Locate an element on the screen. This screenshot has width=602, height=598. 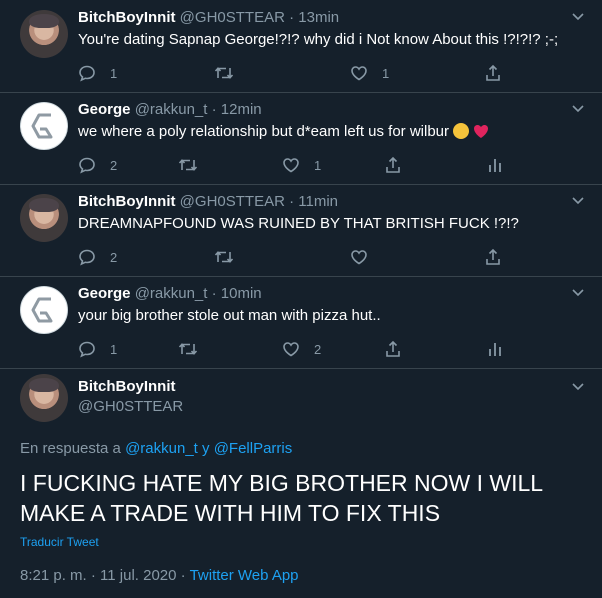
like-count: 2 is located at coordinates (318, 349).